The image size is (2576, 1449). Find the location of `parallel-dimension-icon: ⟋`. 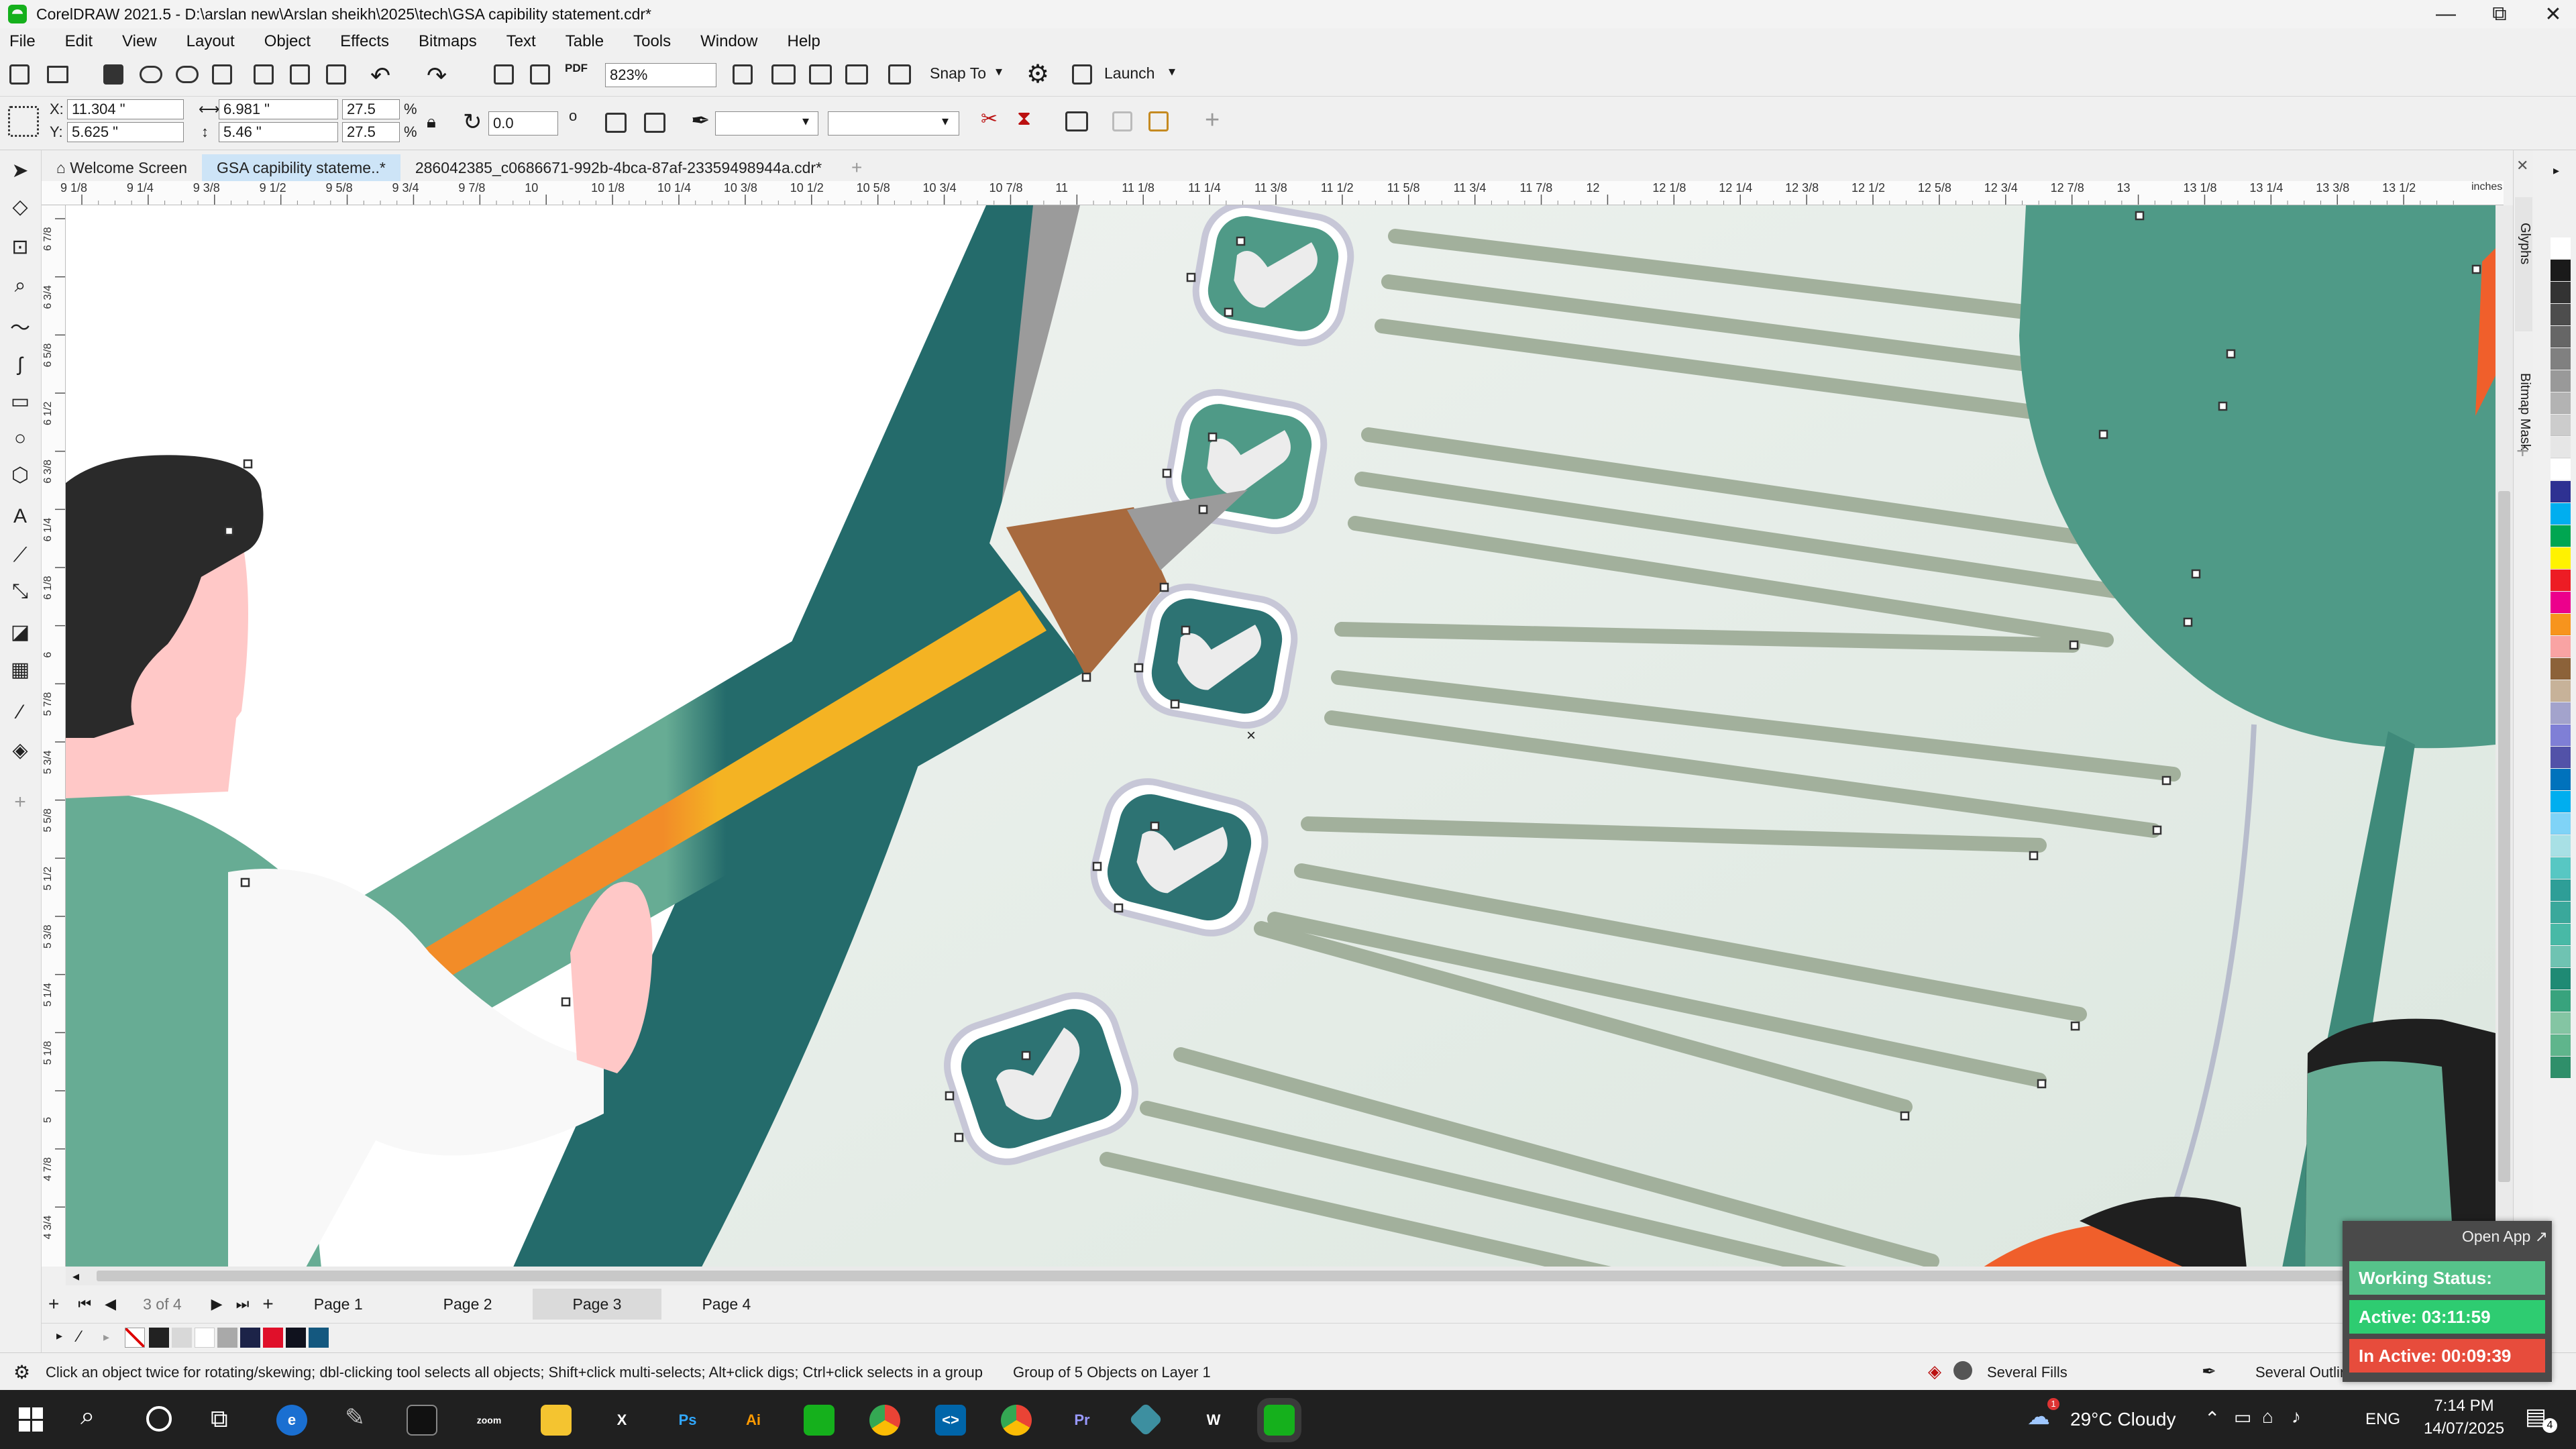

parallel-dimension-icon: ⟋ is located at coordinates (20, 555).